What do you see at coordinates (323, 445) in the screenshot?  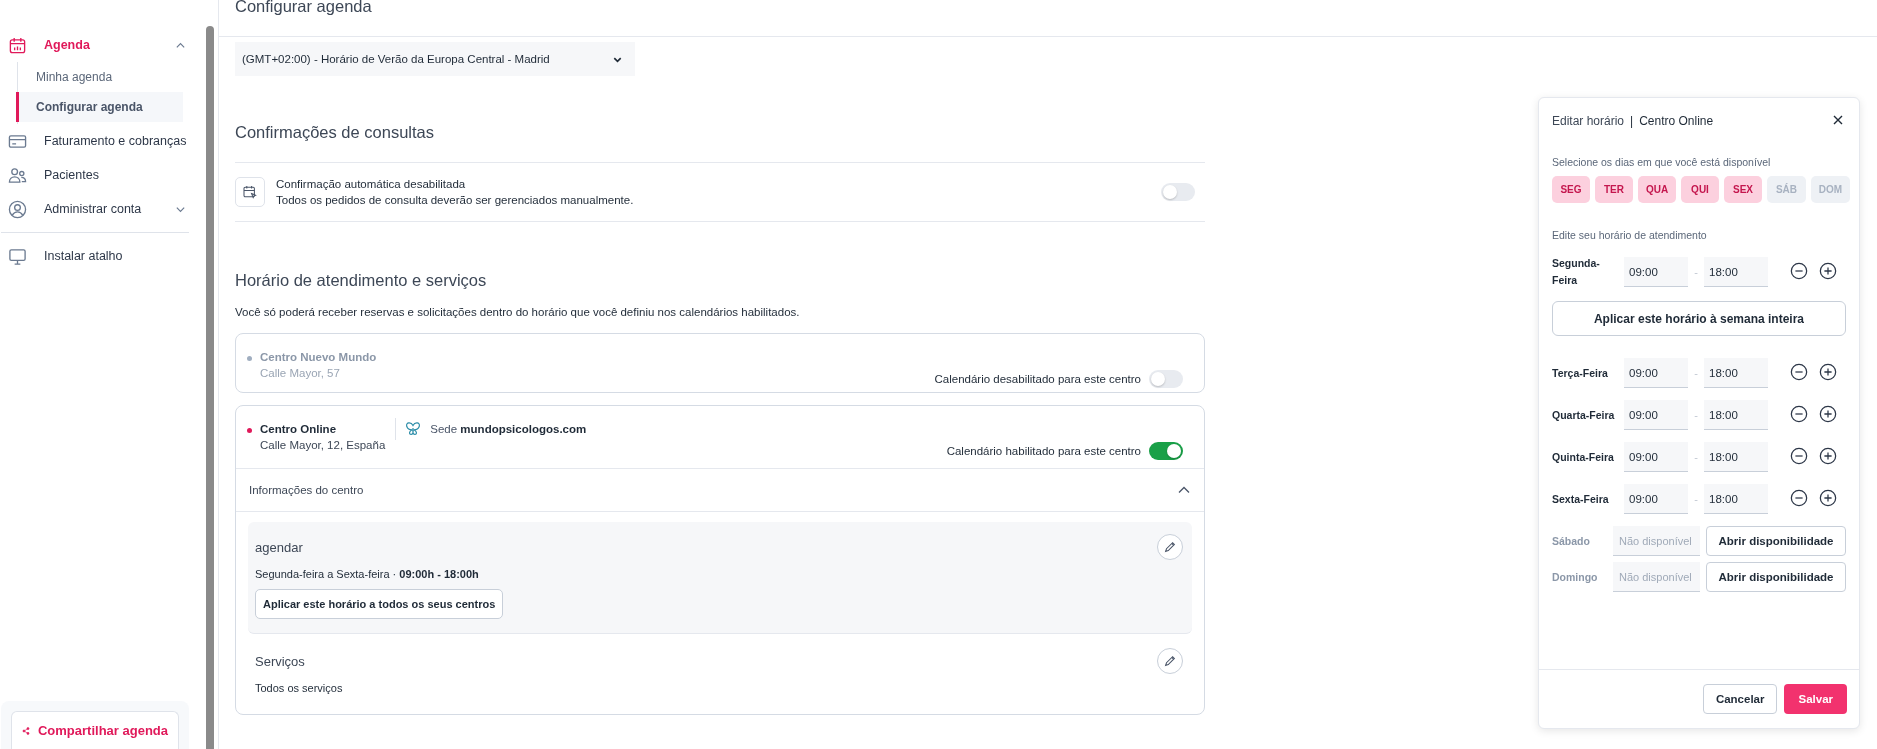 I see `center-address: Calle Mayor, 12, España` at bounding box center [323, 445].